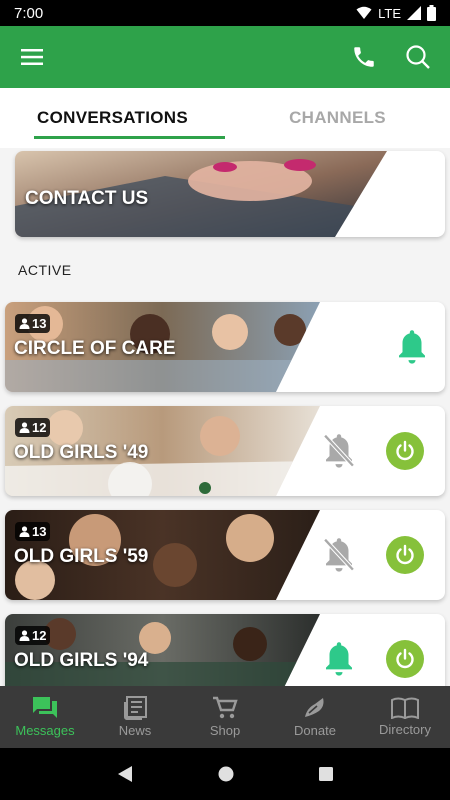 This screenshot has height=800, width=450. Describe the element at coordinates (418, 57) in the screenshot. I see `search-icon` at that location.